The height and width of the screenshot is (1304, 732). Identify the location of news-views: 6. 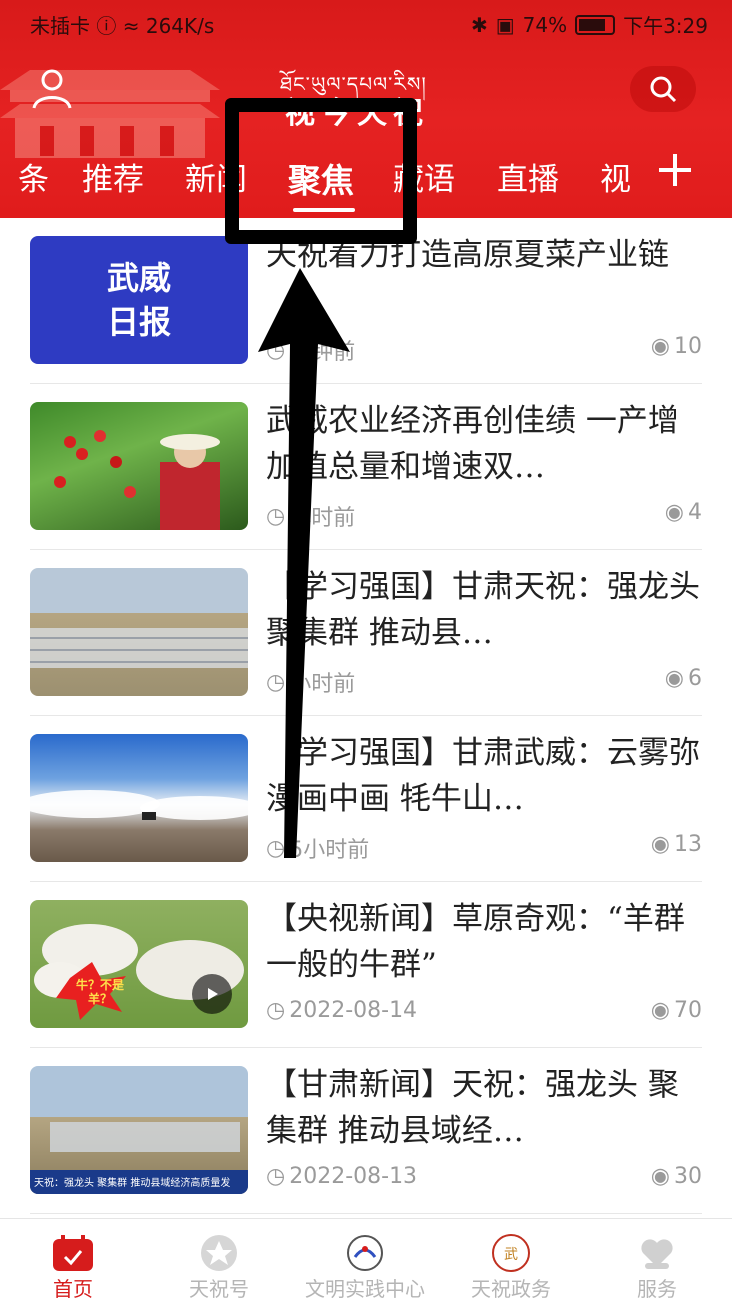
(695, 678).